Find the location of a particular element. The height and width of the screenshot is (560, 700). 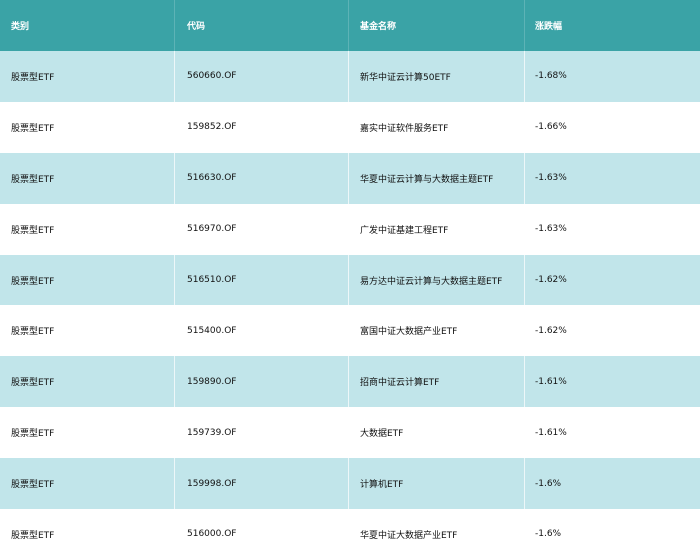

cell-code: 516630.OF is located at coordinates (262, 178).